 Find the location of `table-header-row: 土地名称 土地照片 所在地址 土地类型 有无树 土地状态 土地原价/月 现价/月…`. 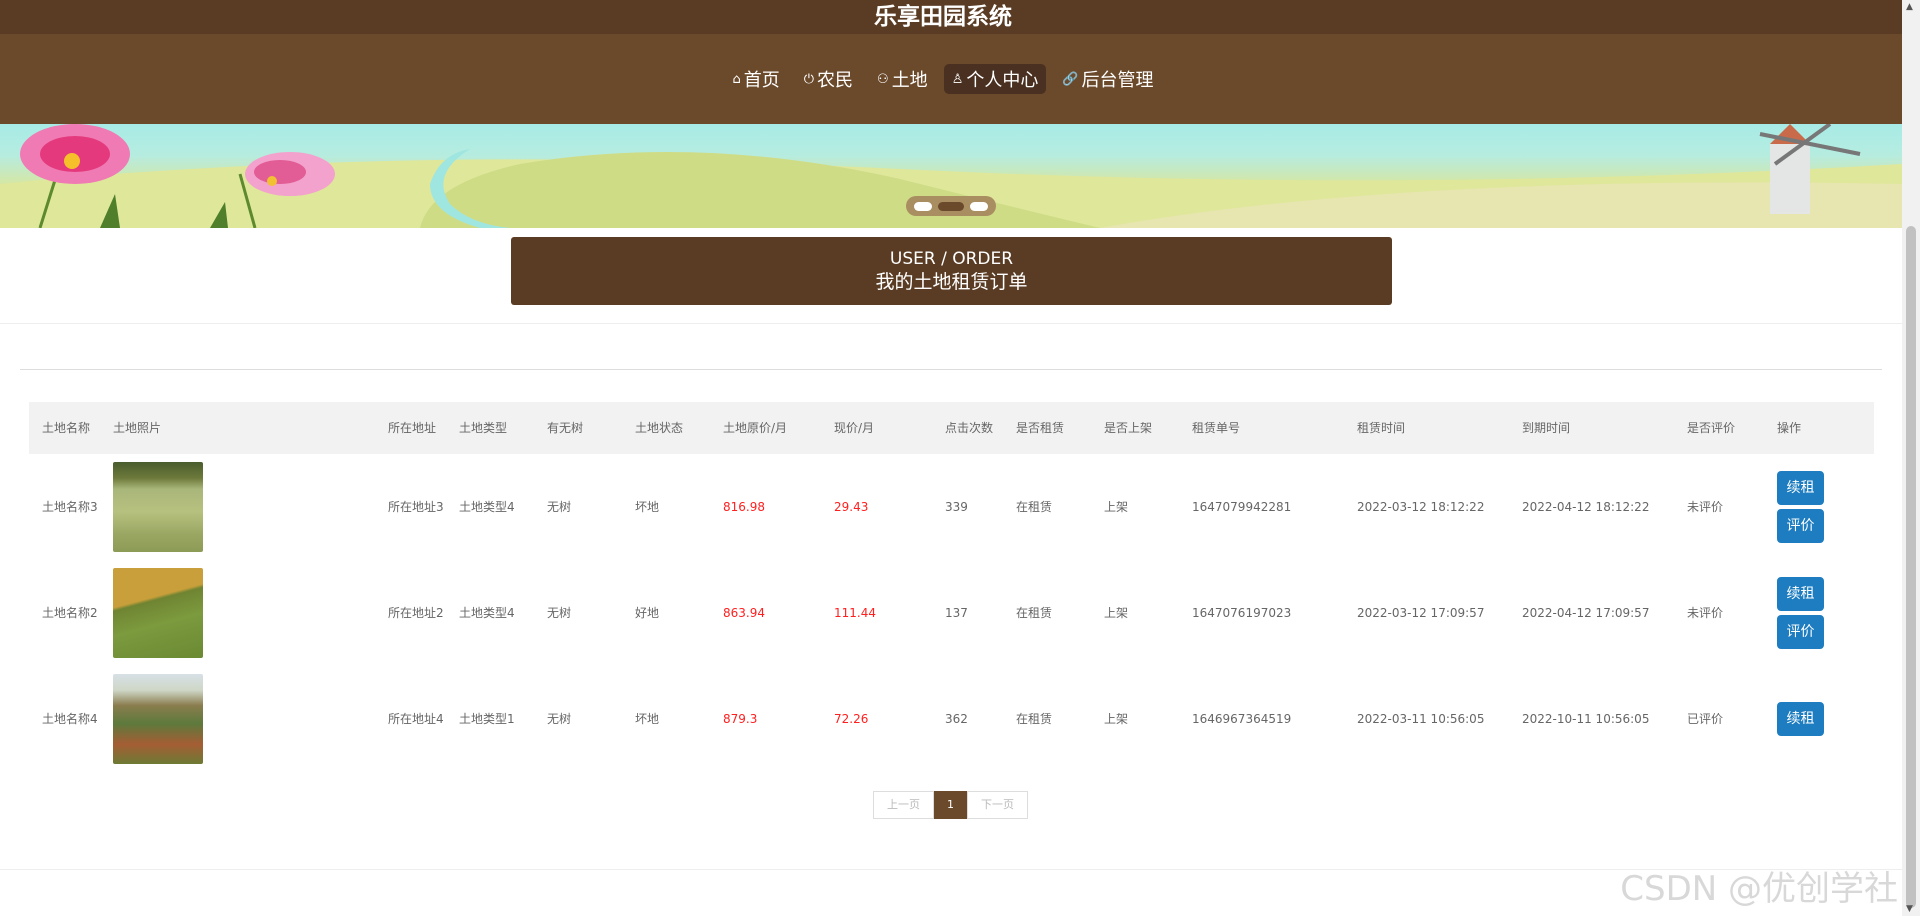

table-header-row: 土地名称 土地照片 所在地址 土地类型 有无树 土地状态 土地原价/月 现价/月… is located at coordinates (951, 428).